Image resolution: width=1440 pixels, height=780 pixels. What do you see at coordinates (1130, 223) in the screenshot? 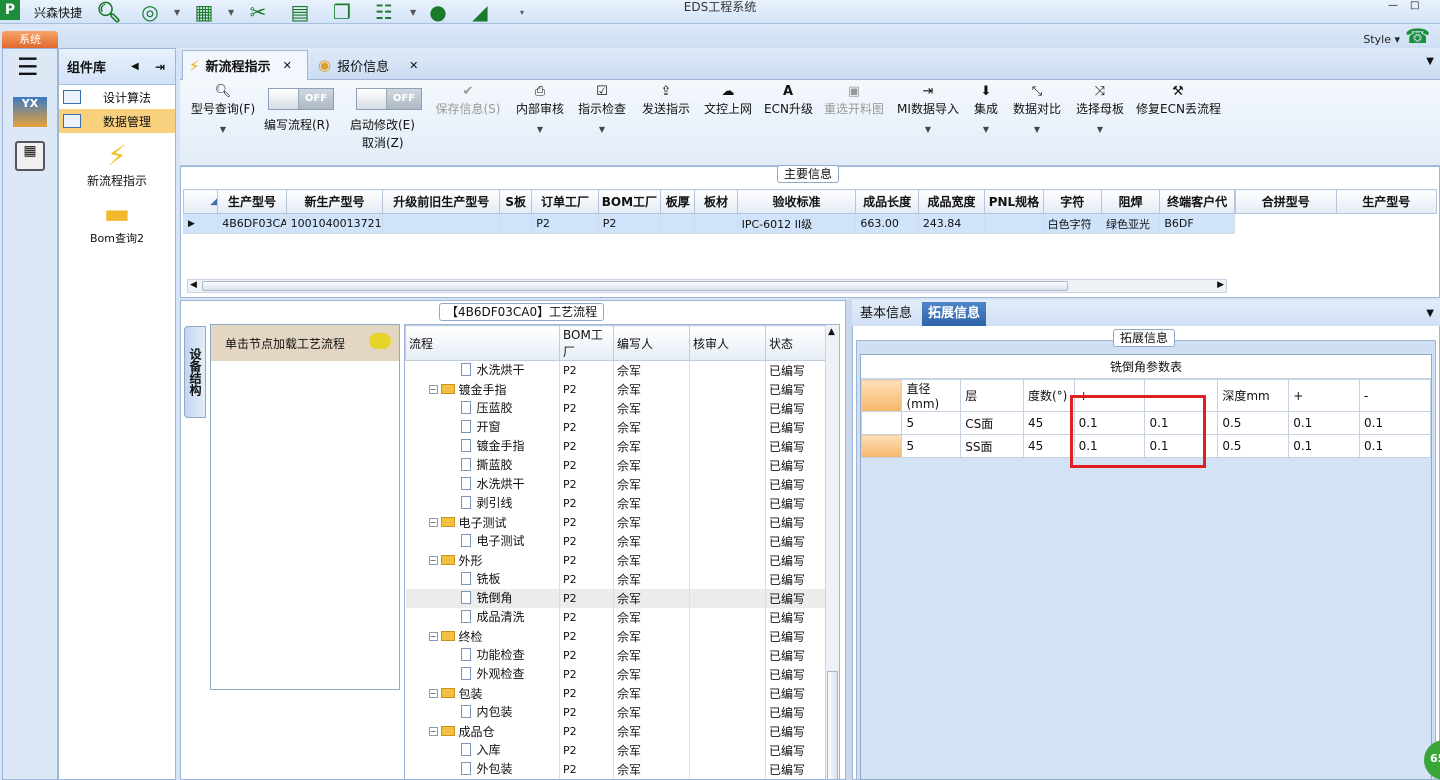
I see `main-cell: 绿色亚光` at bounding box center [1130, 223].